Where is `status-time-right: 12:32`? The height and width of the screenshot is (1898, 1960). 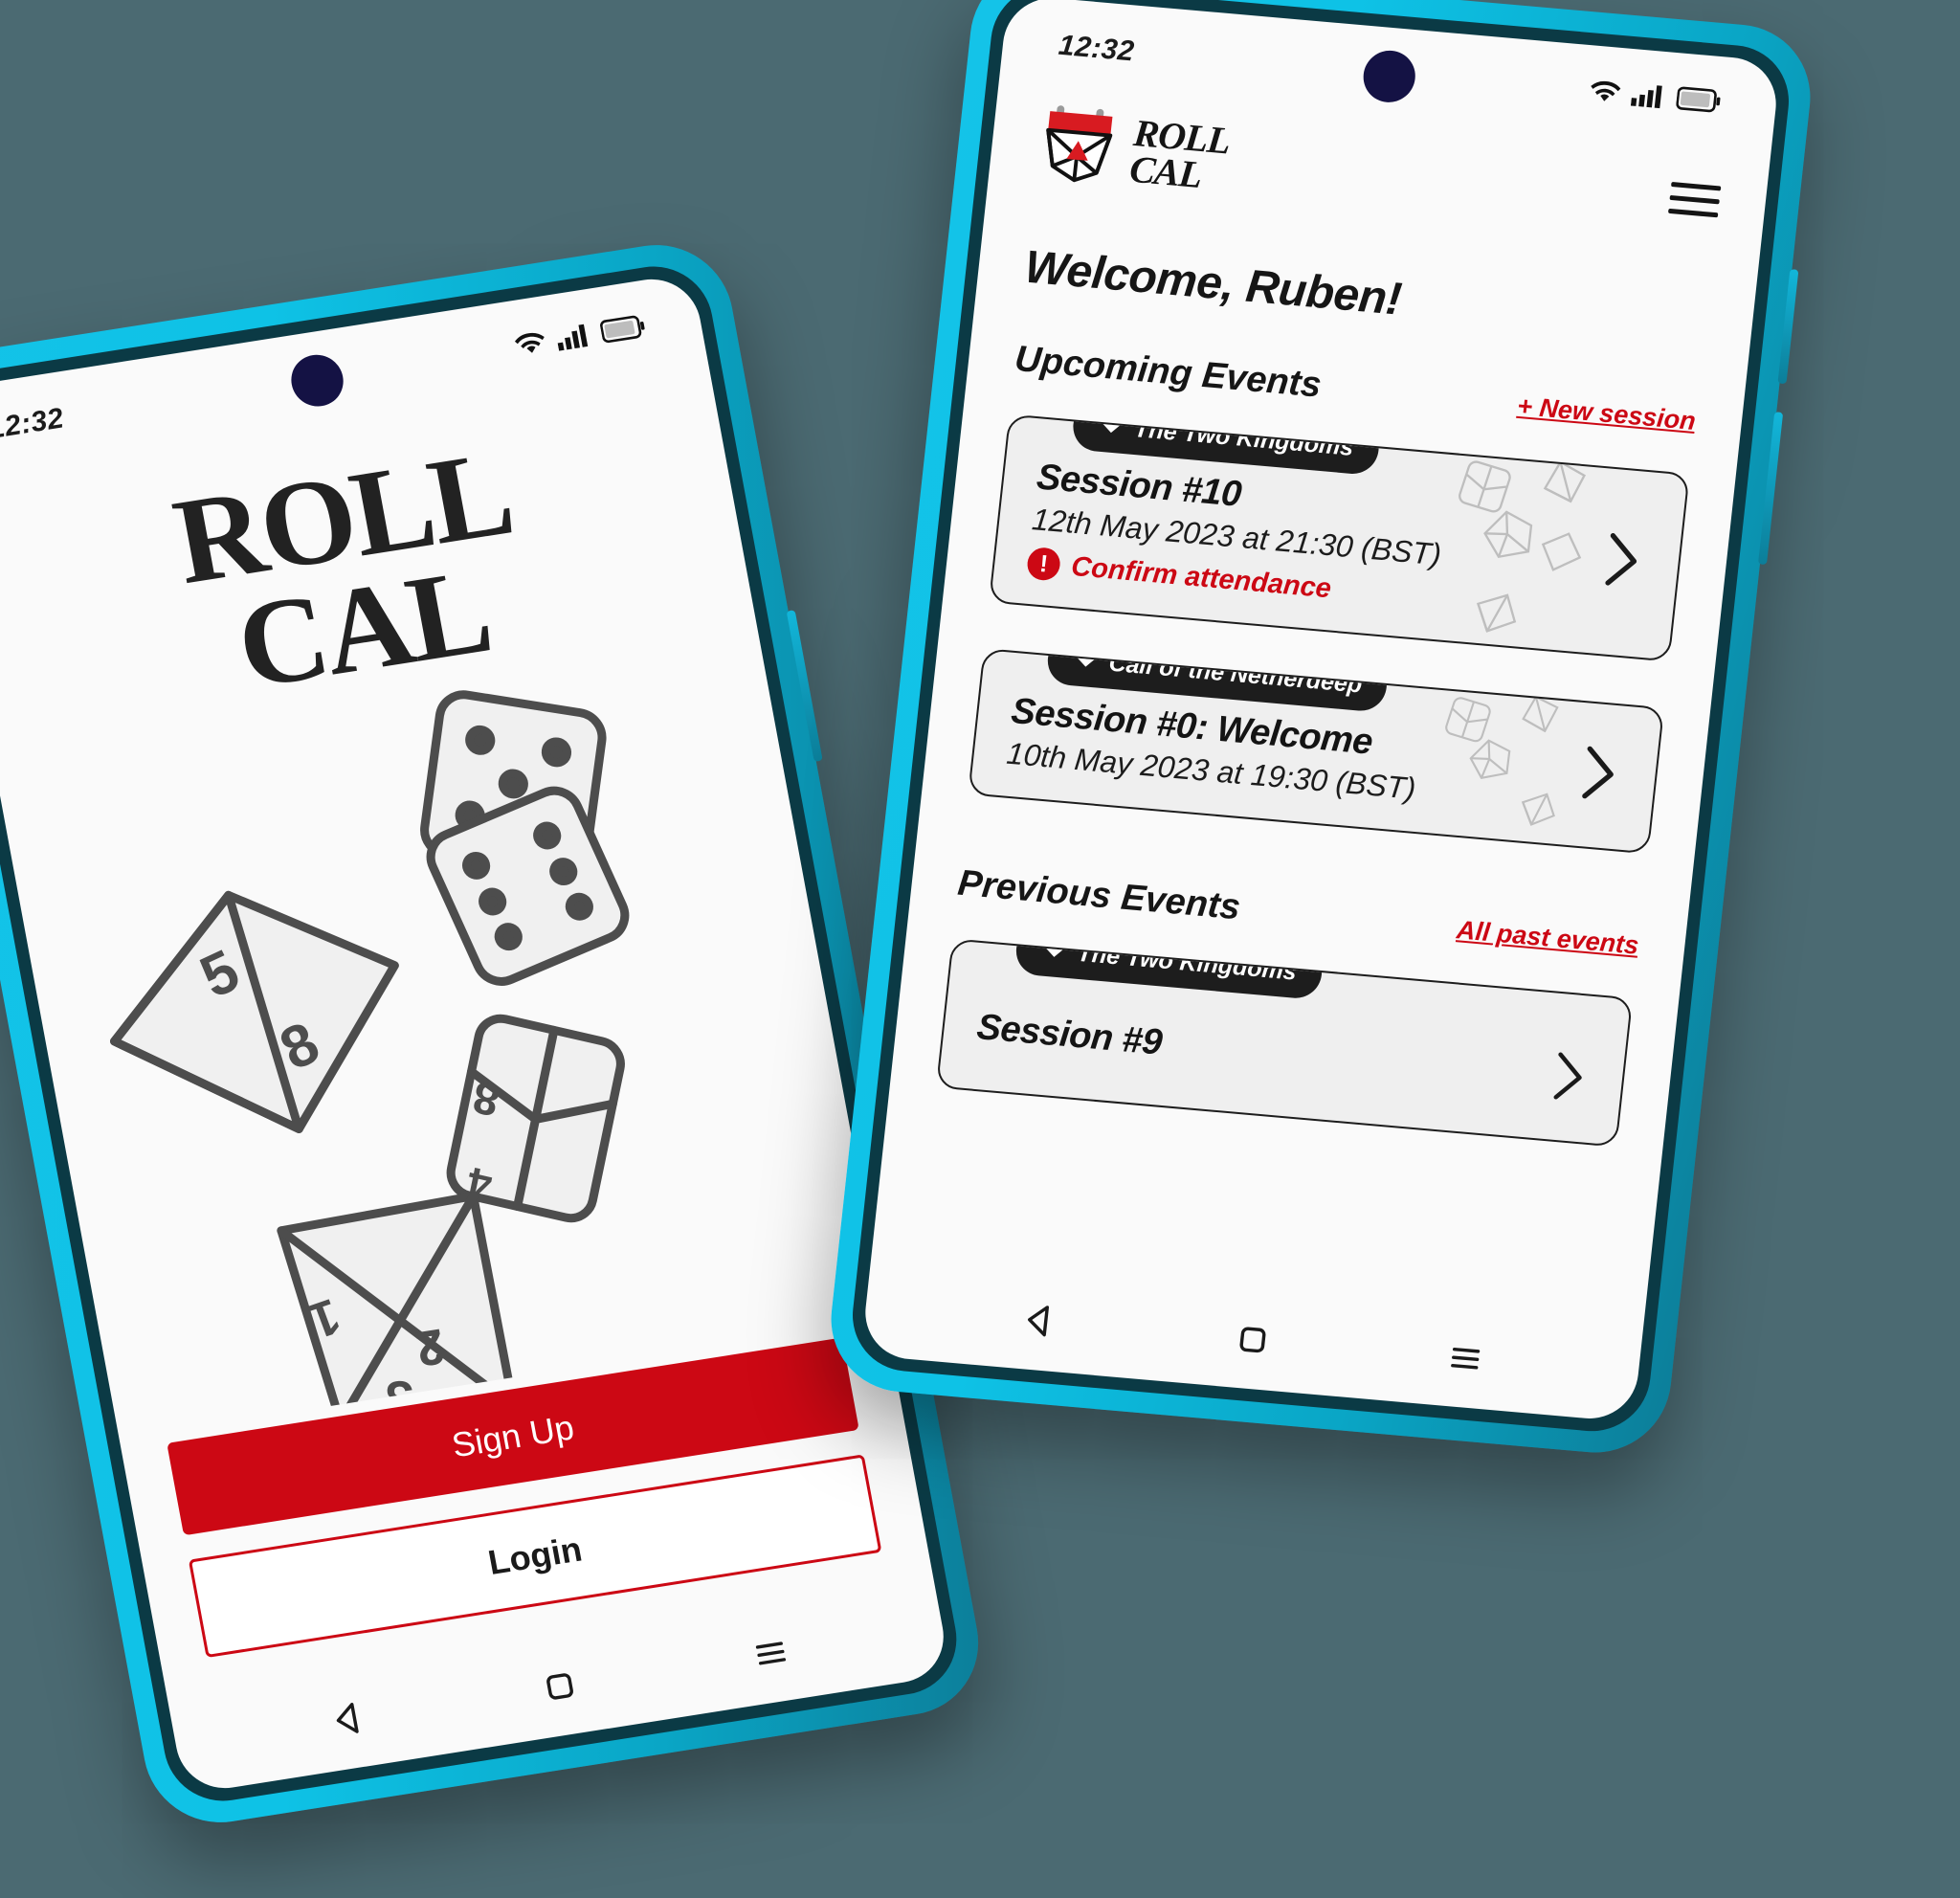
status-time-right: 12:32 is located at coordinates (1097, 48).